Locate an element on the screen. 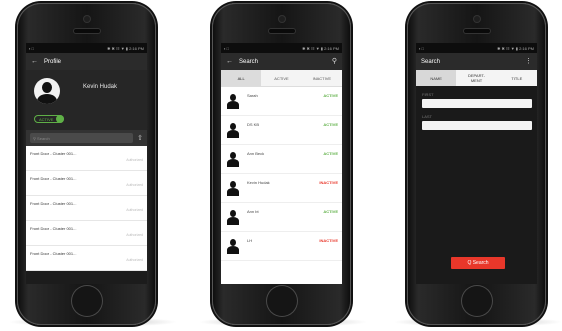 Image resolution: width=562 pixels, height=331 pixels. profile-name: Kevin Hudak is located at coordinates (100, 87).